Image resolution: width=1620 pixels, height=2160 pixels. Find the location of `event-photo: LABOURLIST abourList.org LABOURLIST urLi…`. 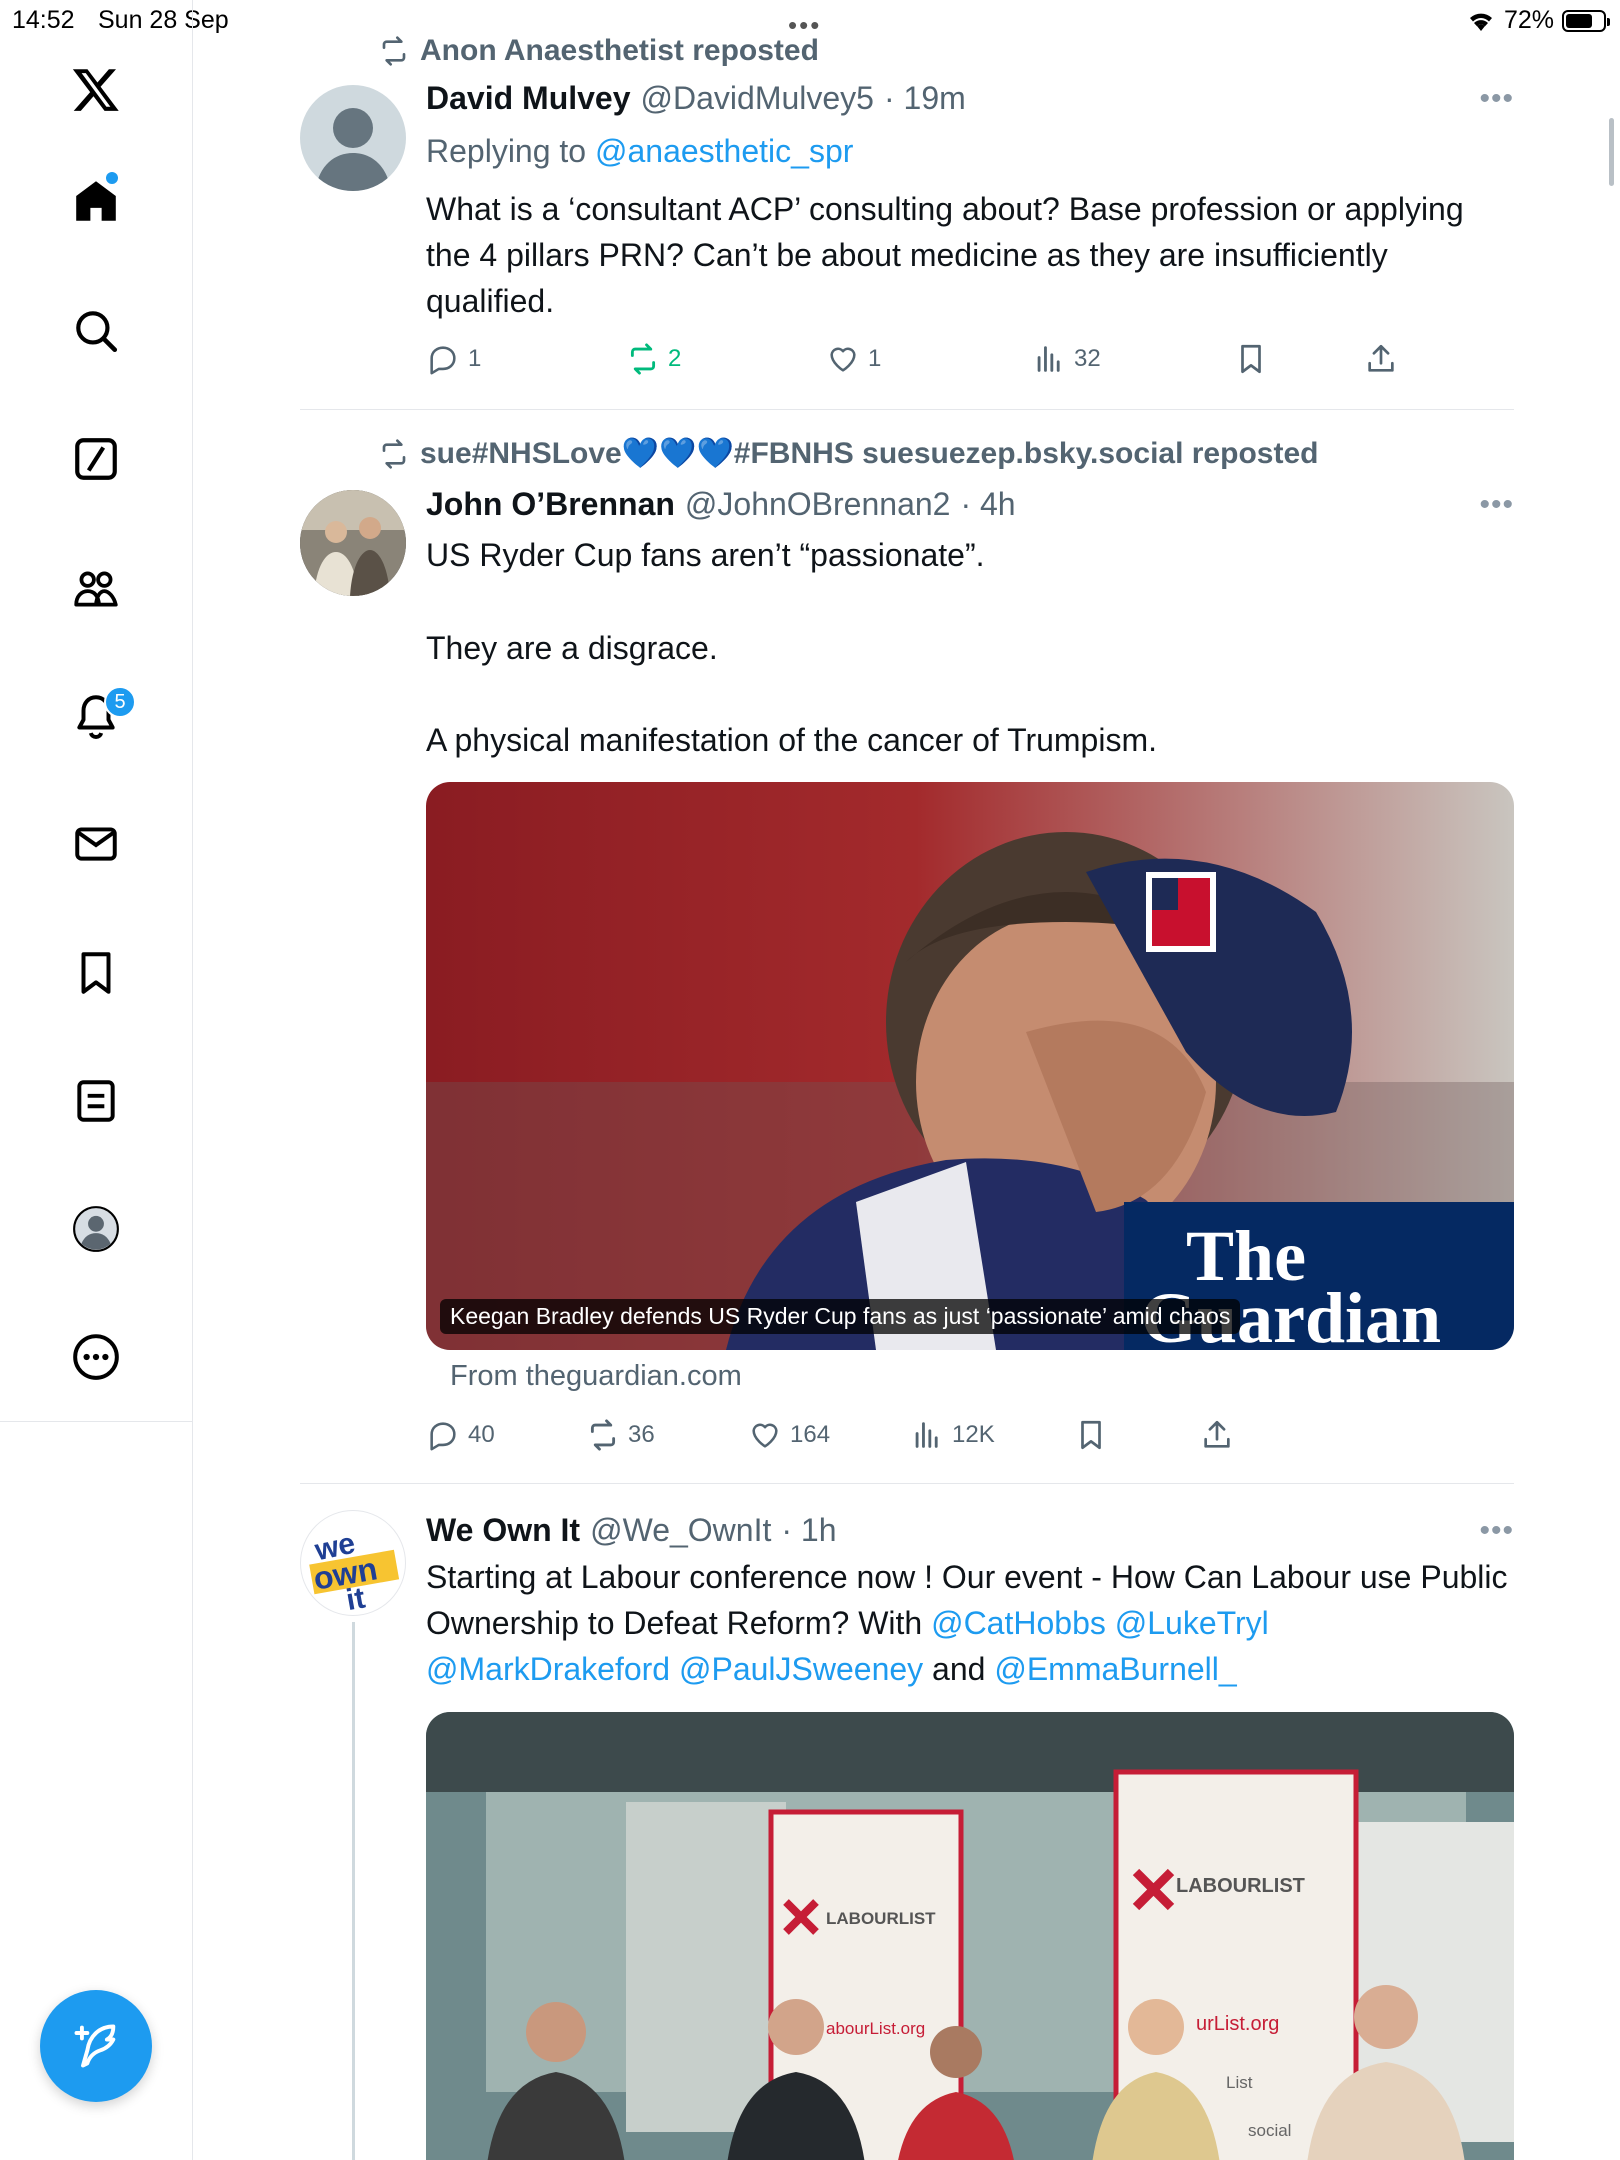

event-photo: LABOURLIST abourList.org LABOURLIST urLi… is located at coordinates (970, 1936).